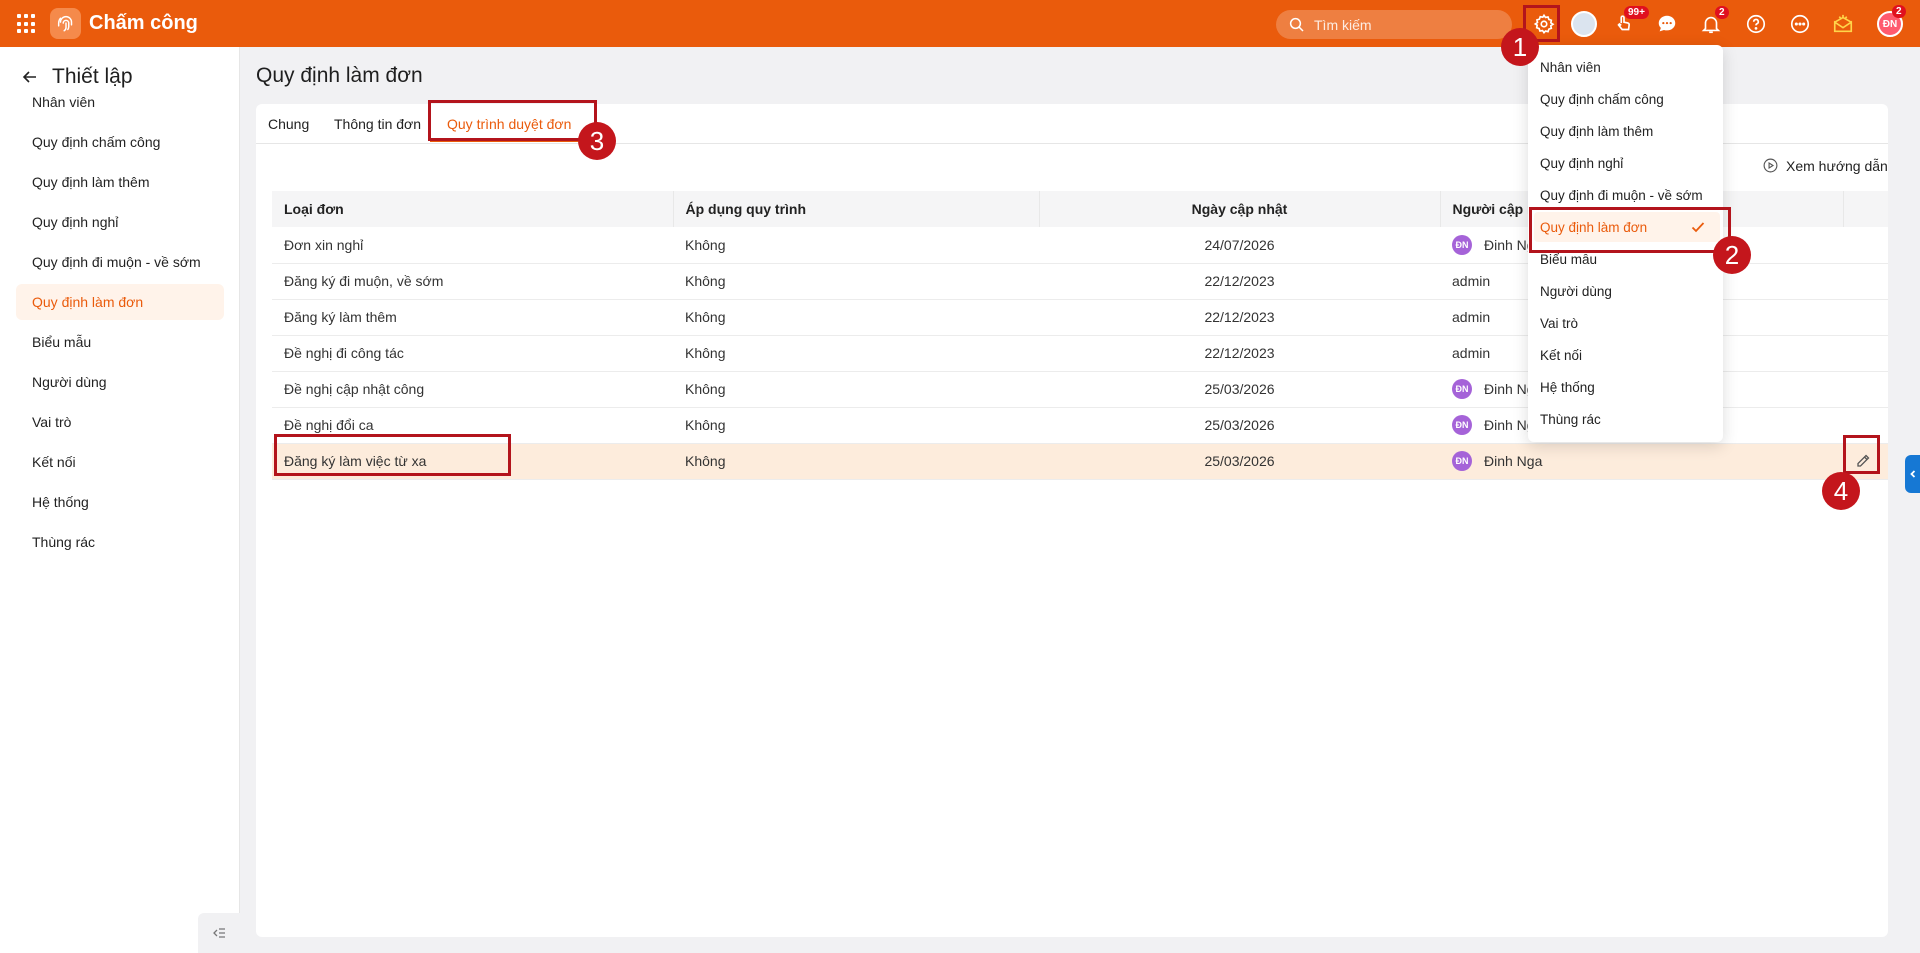 Image resolution: width=1920 pixels, height=953 pixels. I want to click on user-photo-avatar, so click(1584, 24).